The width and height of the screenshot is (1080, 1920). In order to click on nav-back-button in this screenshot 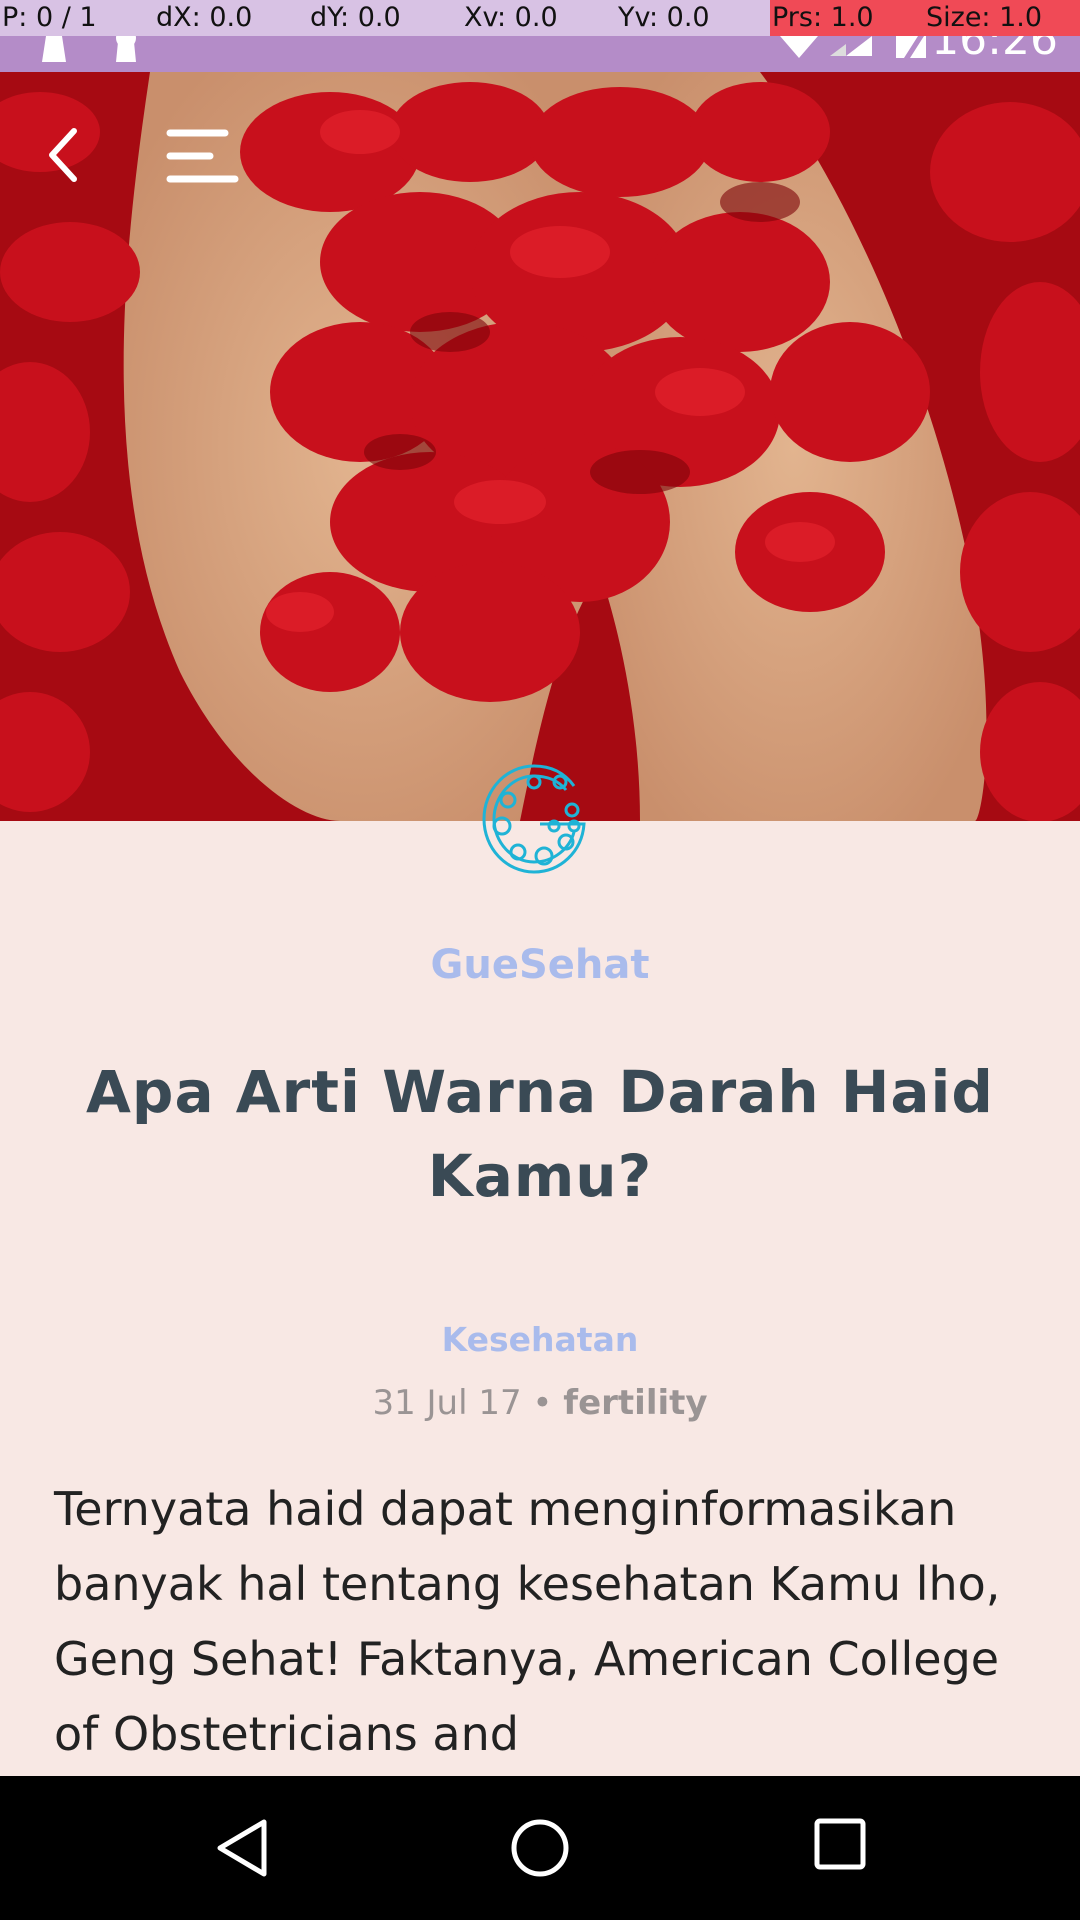, I will do `click(242, 1848)`.